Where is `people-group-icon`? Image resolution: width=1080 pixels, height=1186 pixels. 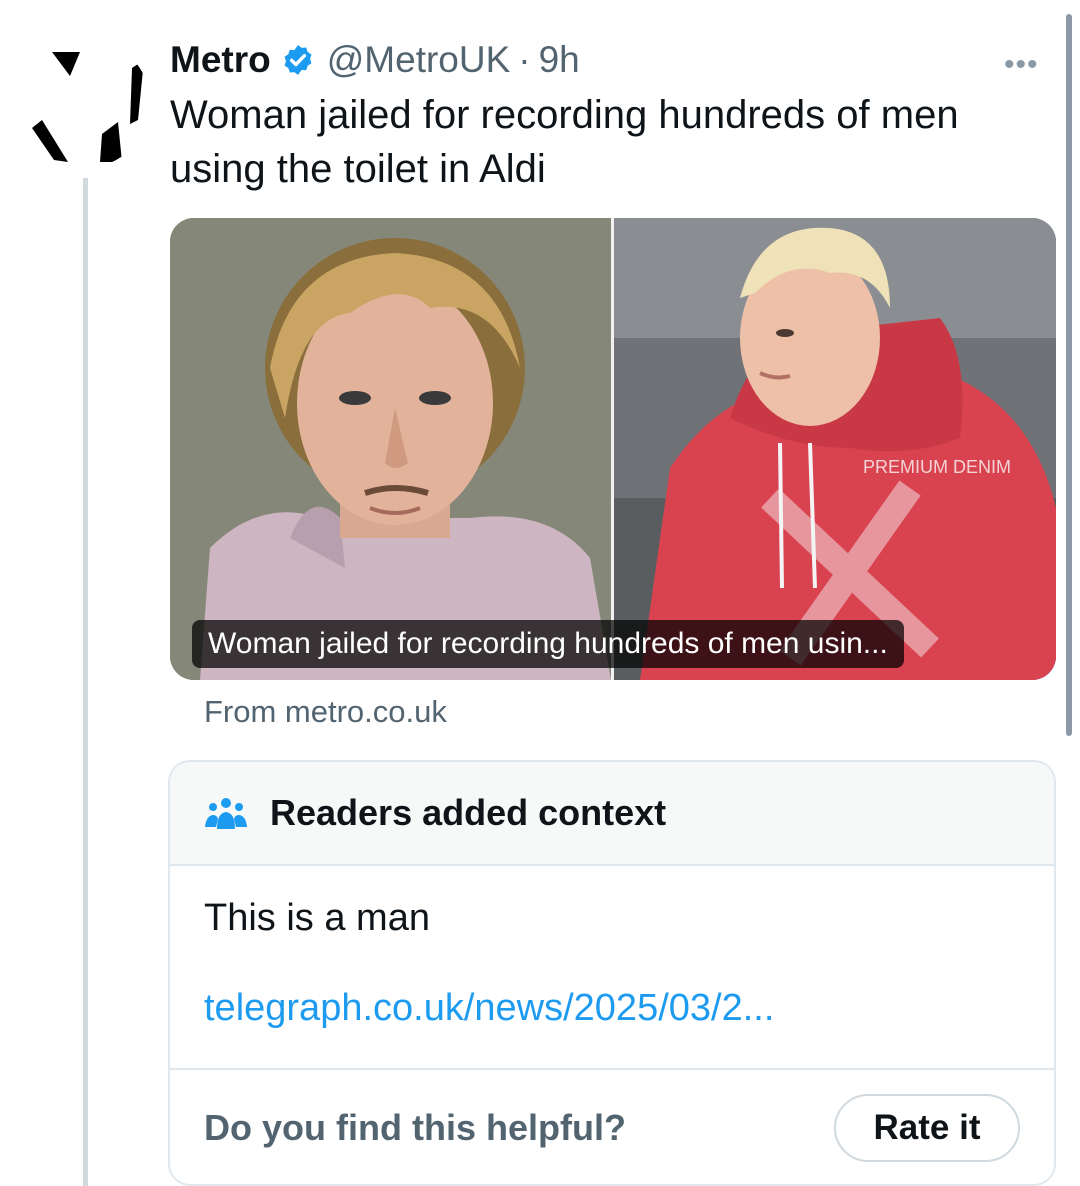 people-group-icon is located at coordinates (226, 813).